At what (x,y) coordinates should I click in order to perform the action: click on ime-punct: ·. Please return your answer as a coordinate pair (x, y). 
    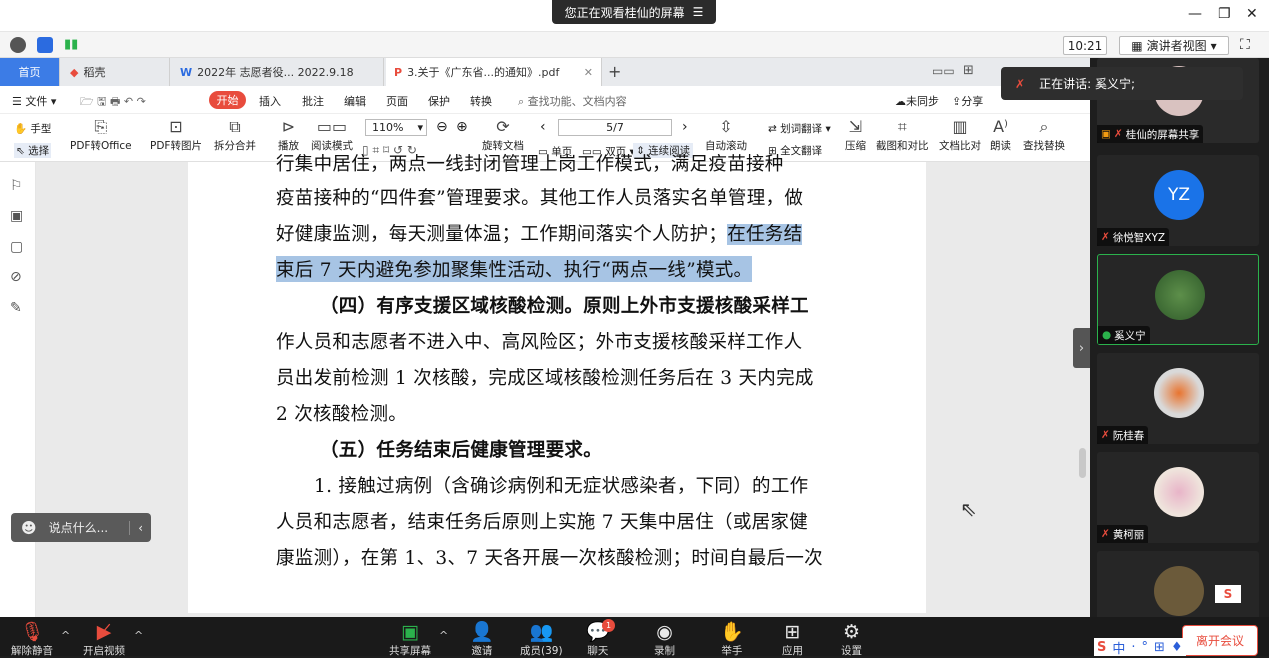
    Looking at the image, I should click on (1133, 647).